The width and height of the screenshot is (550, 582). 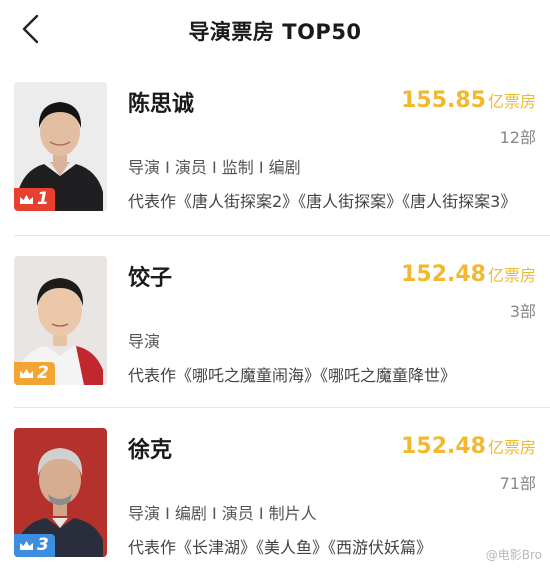 I want to click on director-name: 陈思诚, so click(x=161, y=104).